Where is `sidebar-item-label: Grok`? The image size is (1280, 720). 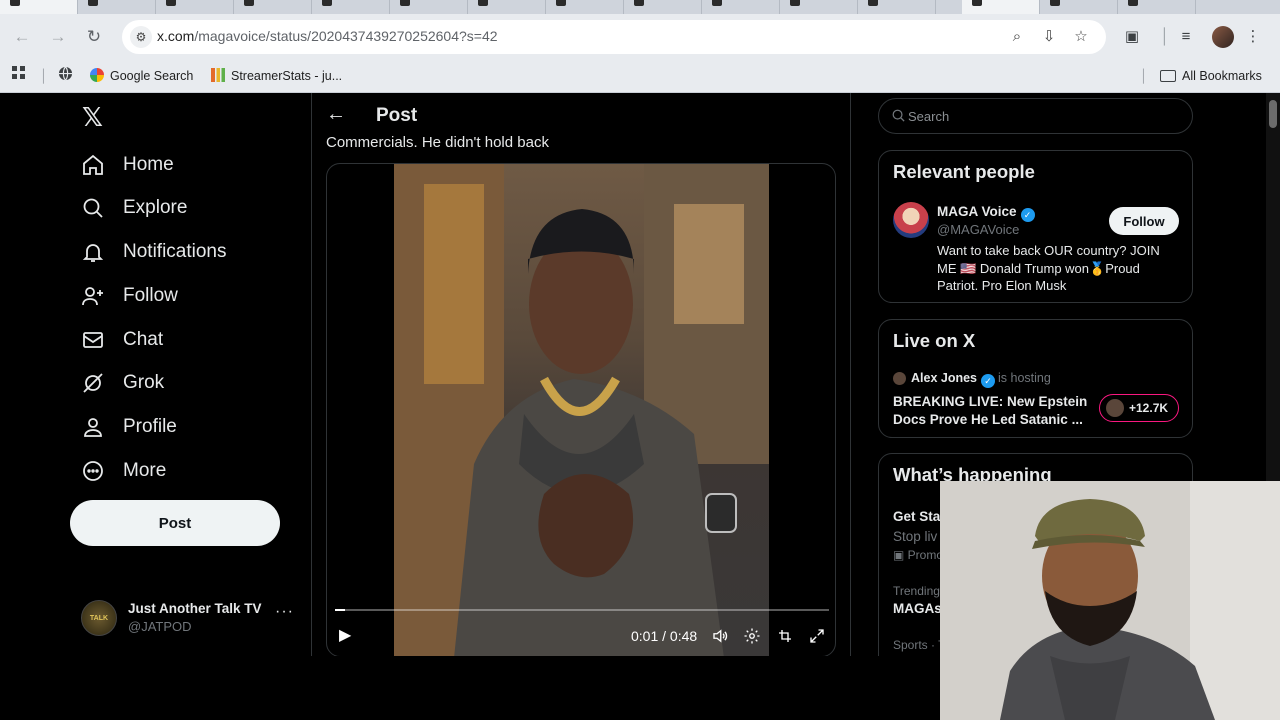
sidebar-item-label: Grok is located at coordinates (144, 382).